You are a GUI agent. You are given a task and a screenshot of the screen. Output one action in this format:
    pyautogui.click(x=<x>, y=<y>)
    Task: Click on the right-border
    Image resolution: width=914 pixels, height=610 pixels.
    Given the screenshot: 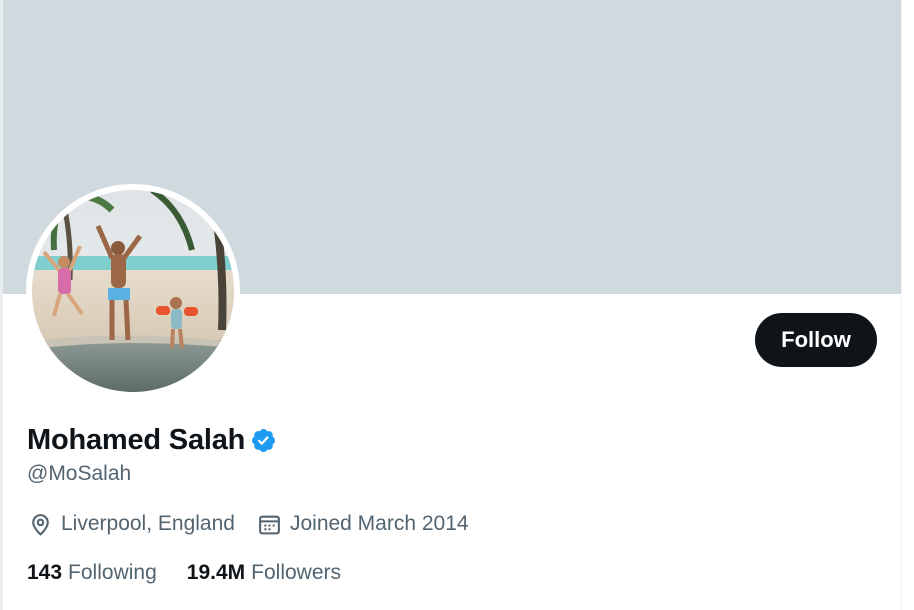 What is the action you would take?
    pyautogui.click(x=907, y=305)
    